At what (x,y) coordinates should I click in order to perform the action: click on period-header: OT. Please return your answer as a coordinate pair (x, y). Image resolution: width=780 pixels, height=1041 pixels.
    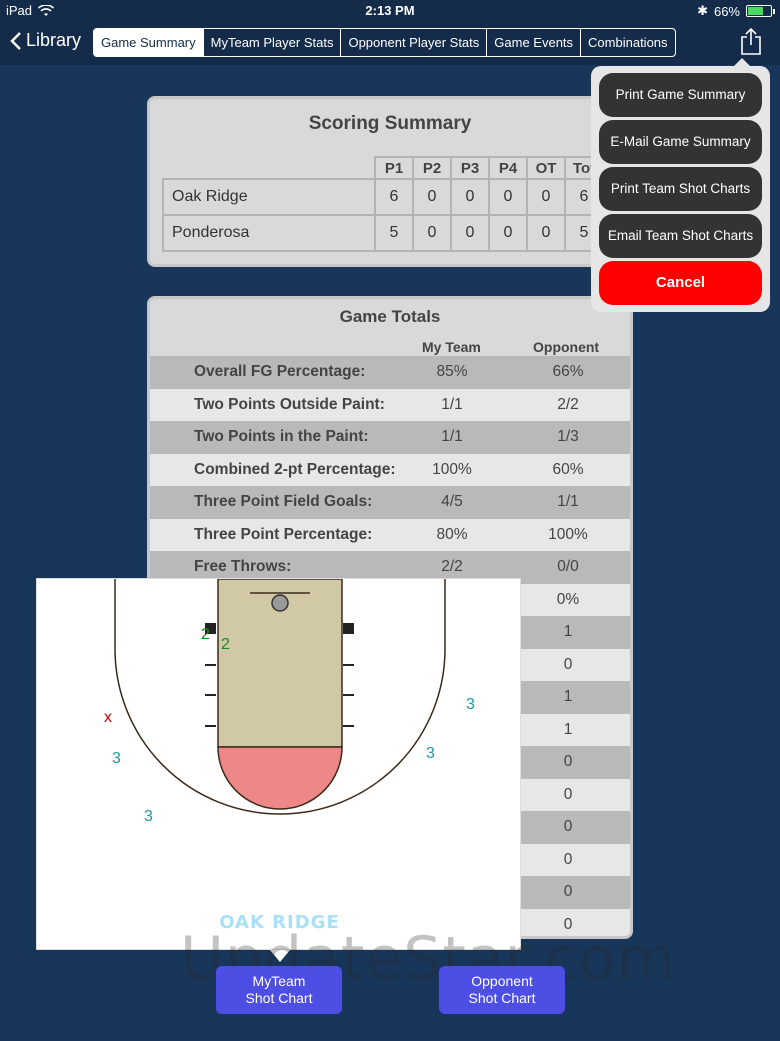
    Looking at the image, I should click on (546, 167).